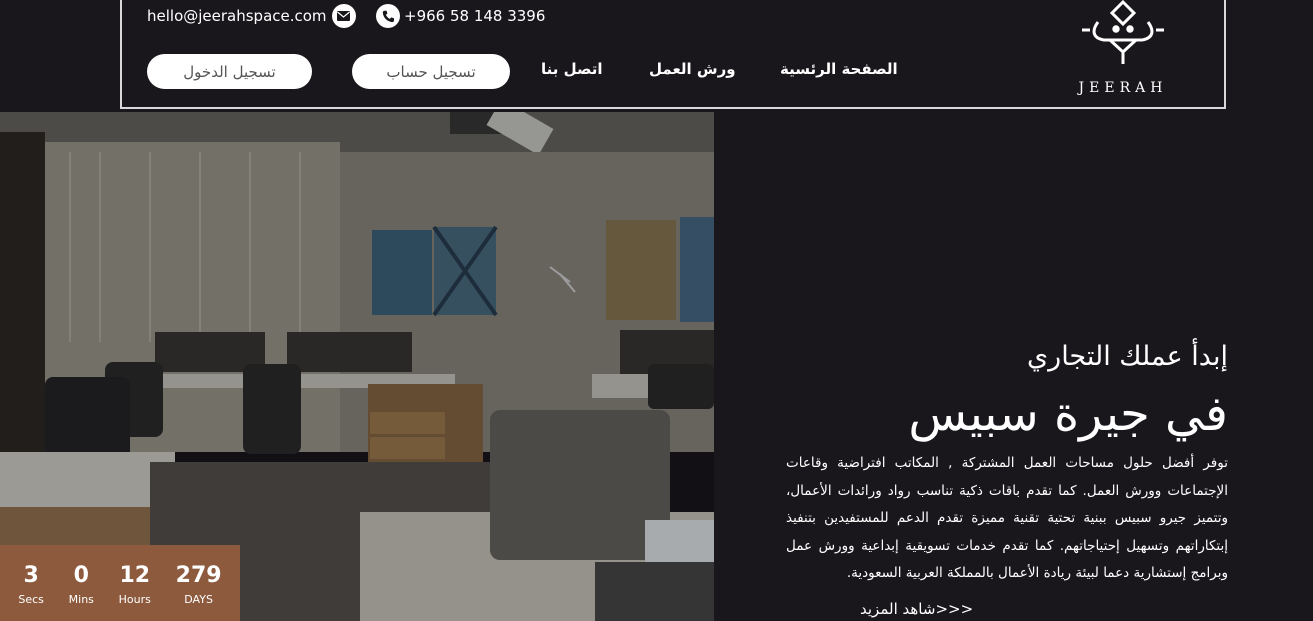 This screenshot has height=621, width=1313. What do you see at coordinates (692, 69) in the screenshot?
I see `nav-workshops: ورش العمل` at bounding box center [692, 69].